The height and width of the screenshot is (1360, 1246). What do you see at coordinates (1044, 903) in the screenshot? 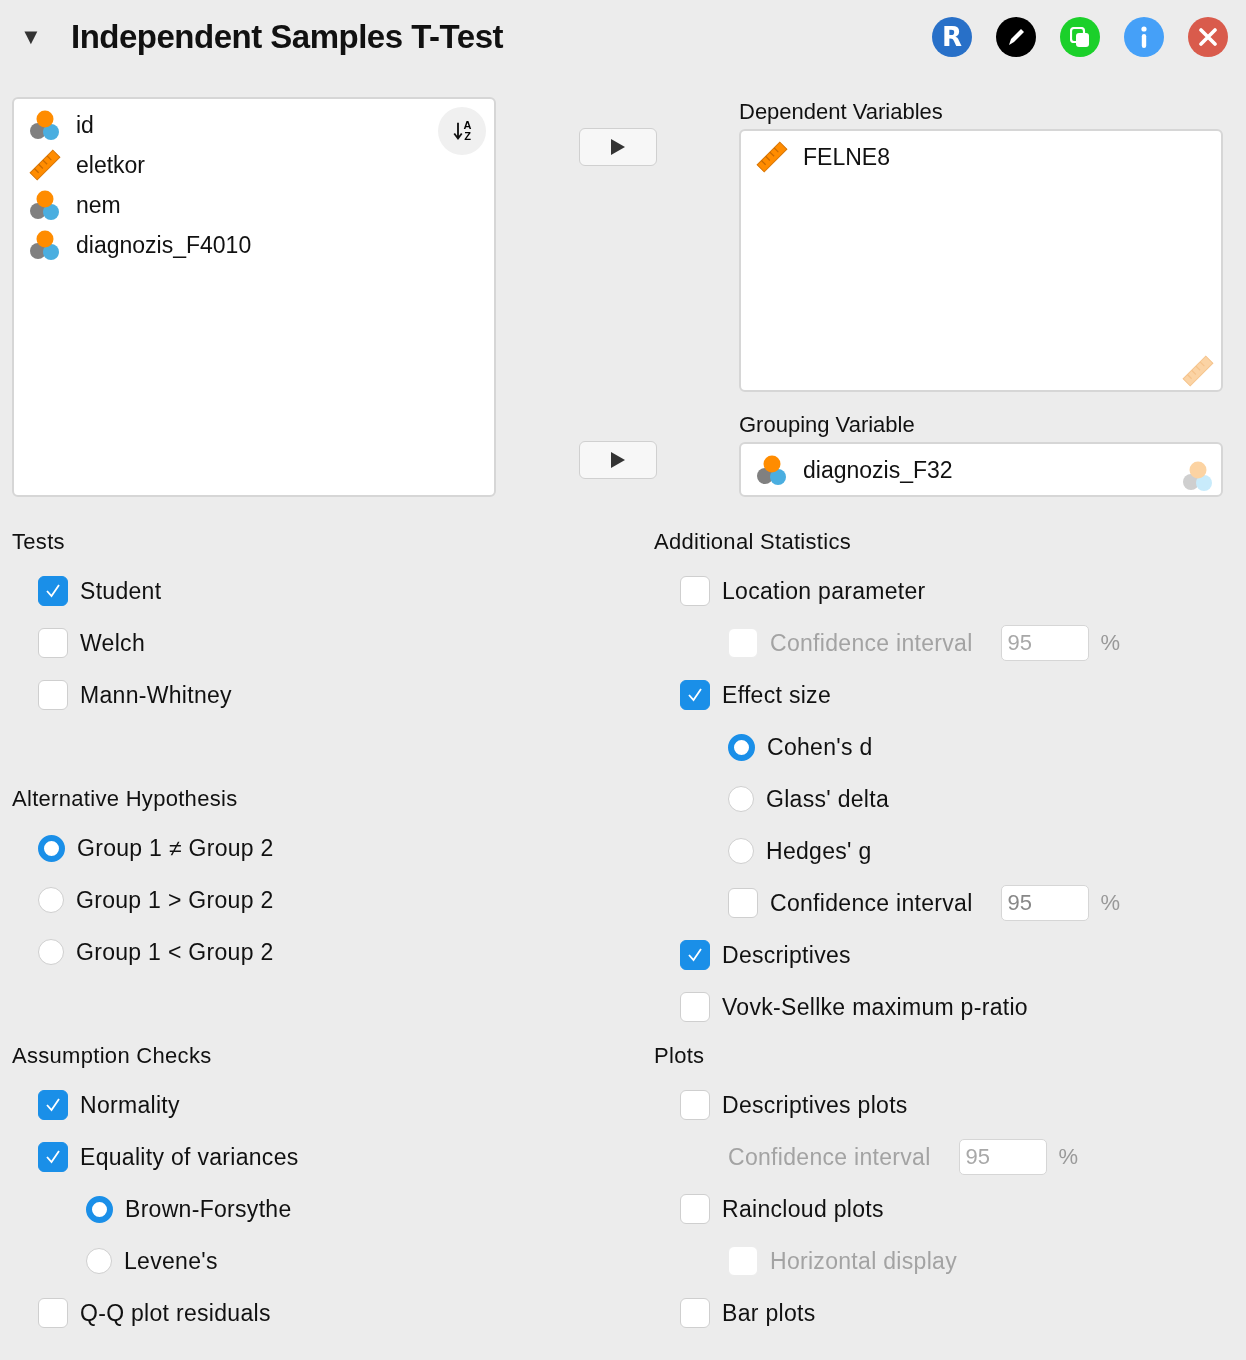
I see `confidence-level-field: 95` at bounding box center [1044, 903].